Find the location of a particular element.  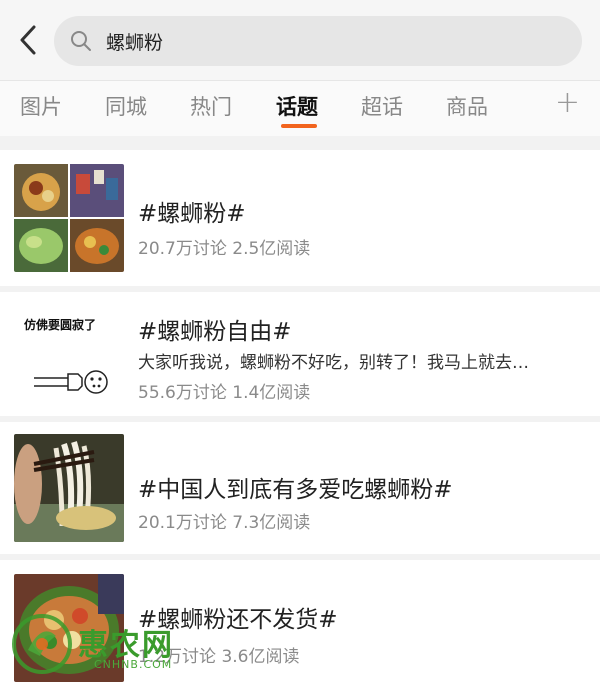

tab-local: 同城 is located at coordinates (126, 106).